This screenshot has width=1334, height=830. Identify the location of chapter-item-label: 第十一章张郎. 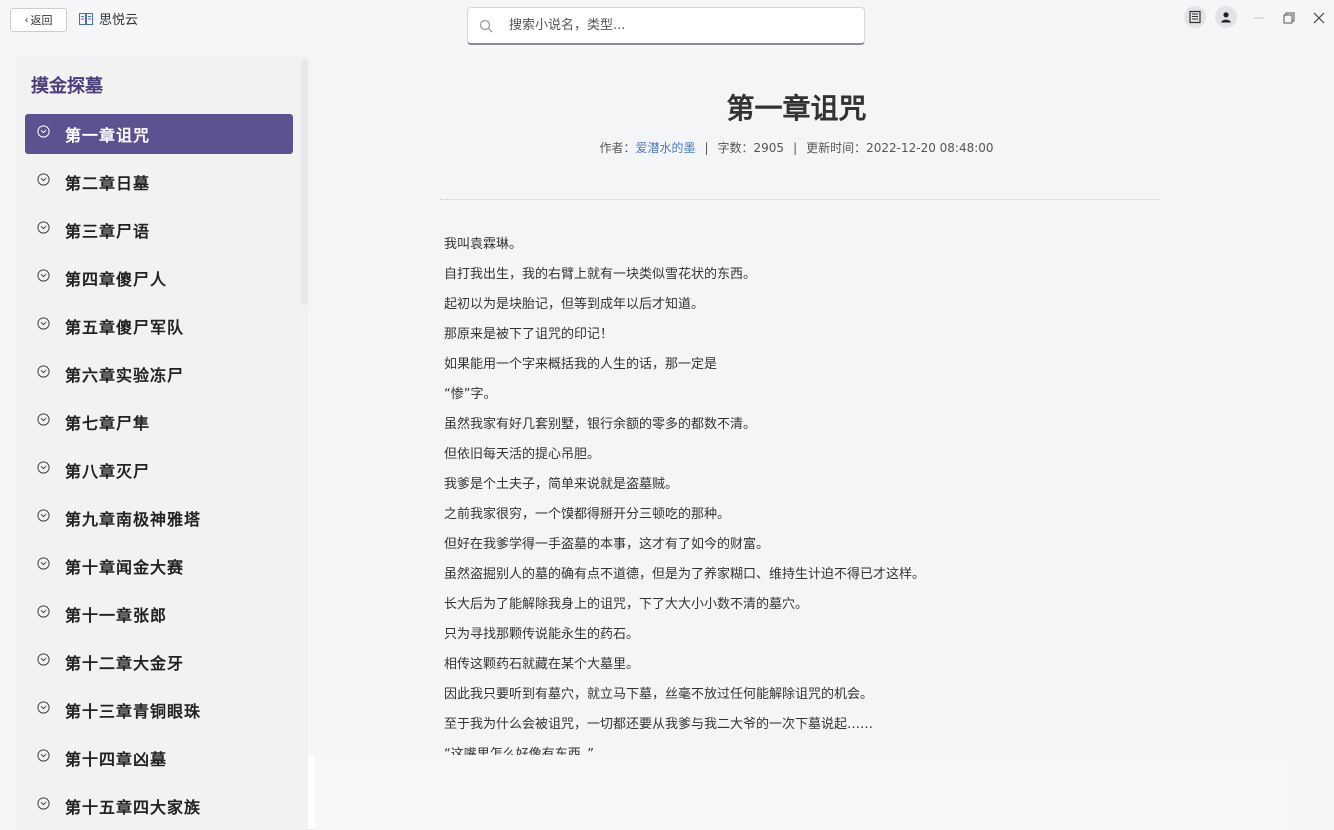
(116, 615).